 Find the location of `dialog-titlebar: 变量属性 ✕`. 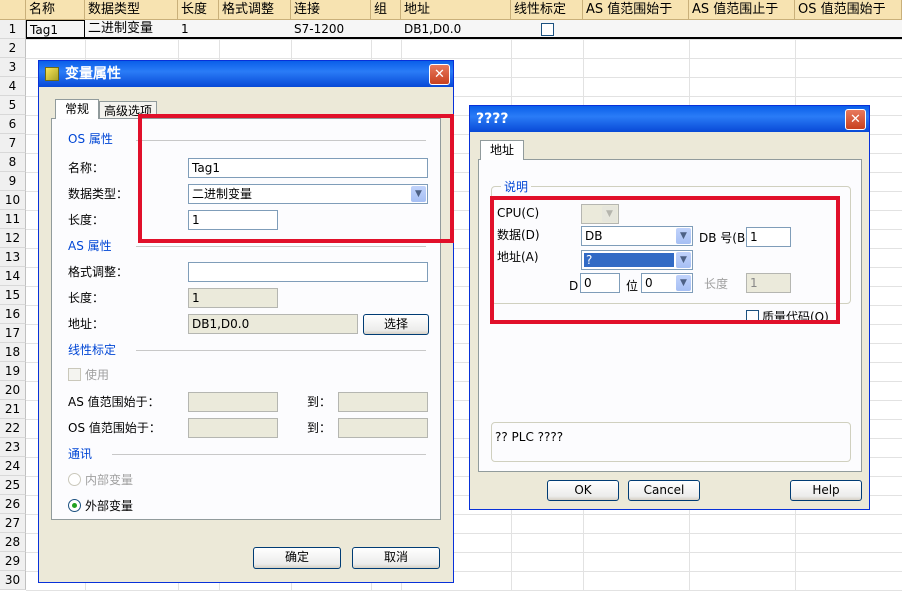

dialog-titlebar: 变量属性 ✕ is located at coordinates (246, 74).